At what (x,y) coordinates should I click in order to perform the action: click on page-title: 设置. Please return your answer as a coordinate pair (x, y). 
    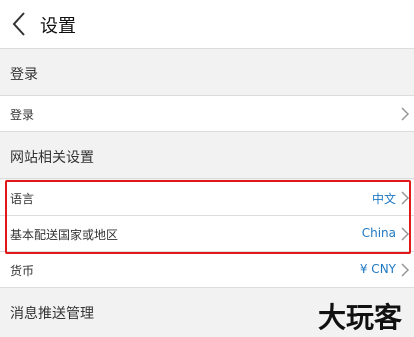
    Looking at the image, I should click on (58, 26).